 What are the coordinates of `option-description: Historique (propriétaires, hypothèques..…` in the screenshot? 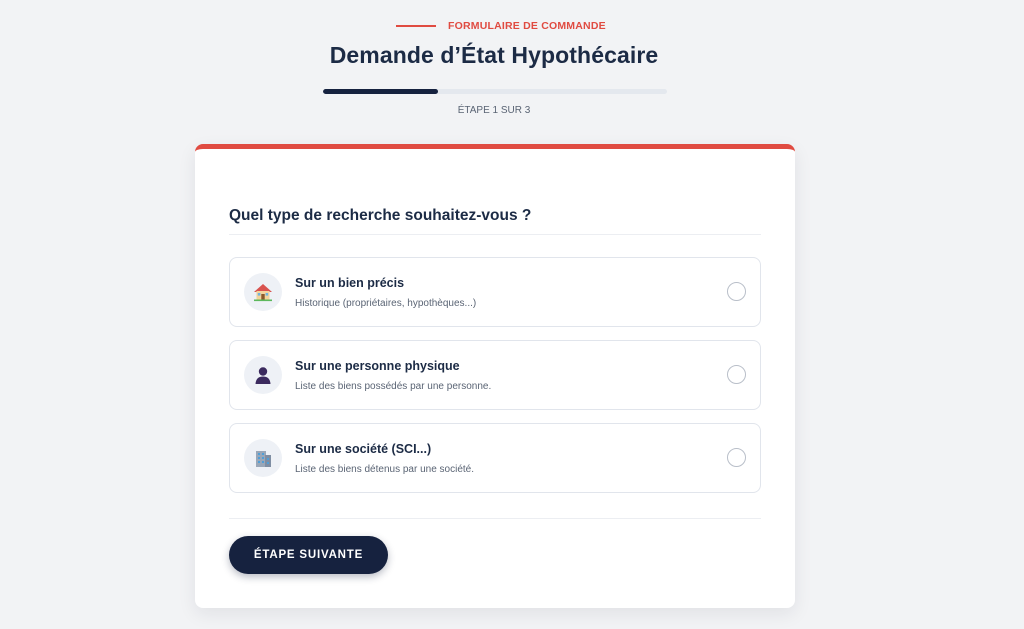 It's located at (386, 303).